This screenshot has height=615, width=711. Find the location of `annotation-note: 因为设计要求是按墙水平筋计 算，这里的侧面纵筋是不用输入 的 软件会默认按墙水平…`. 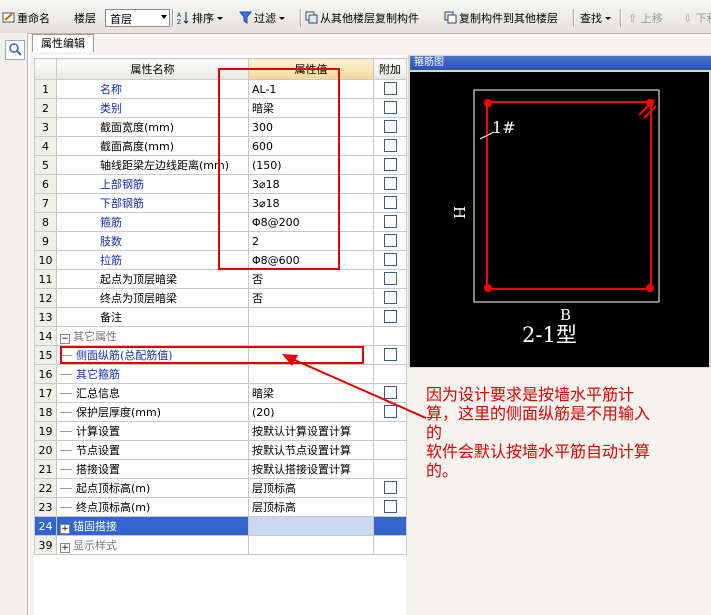

annotation-note: 因为设计要求是按墙水平筋计 算，这里的侧面纵筋是不用输入 的 软件会默认按墙水平… is located at coordinates (568, 432).